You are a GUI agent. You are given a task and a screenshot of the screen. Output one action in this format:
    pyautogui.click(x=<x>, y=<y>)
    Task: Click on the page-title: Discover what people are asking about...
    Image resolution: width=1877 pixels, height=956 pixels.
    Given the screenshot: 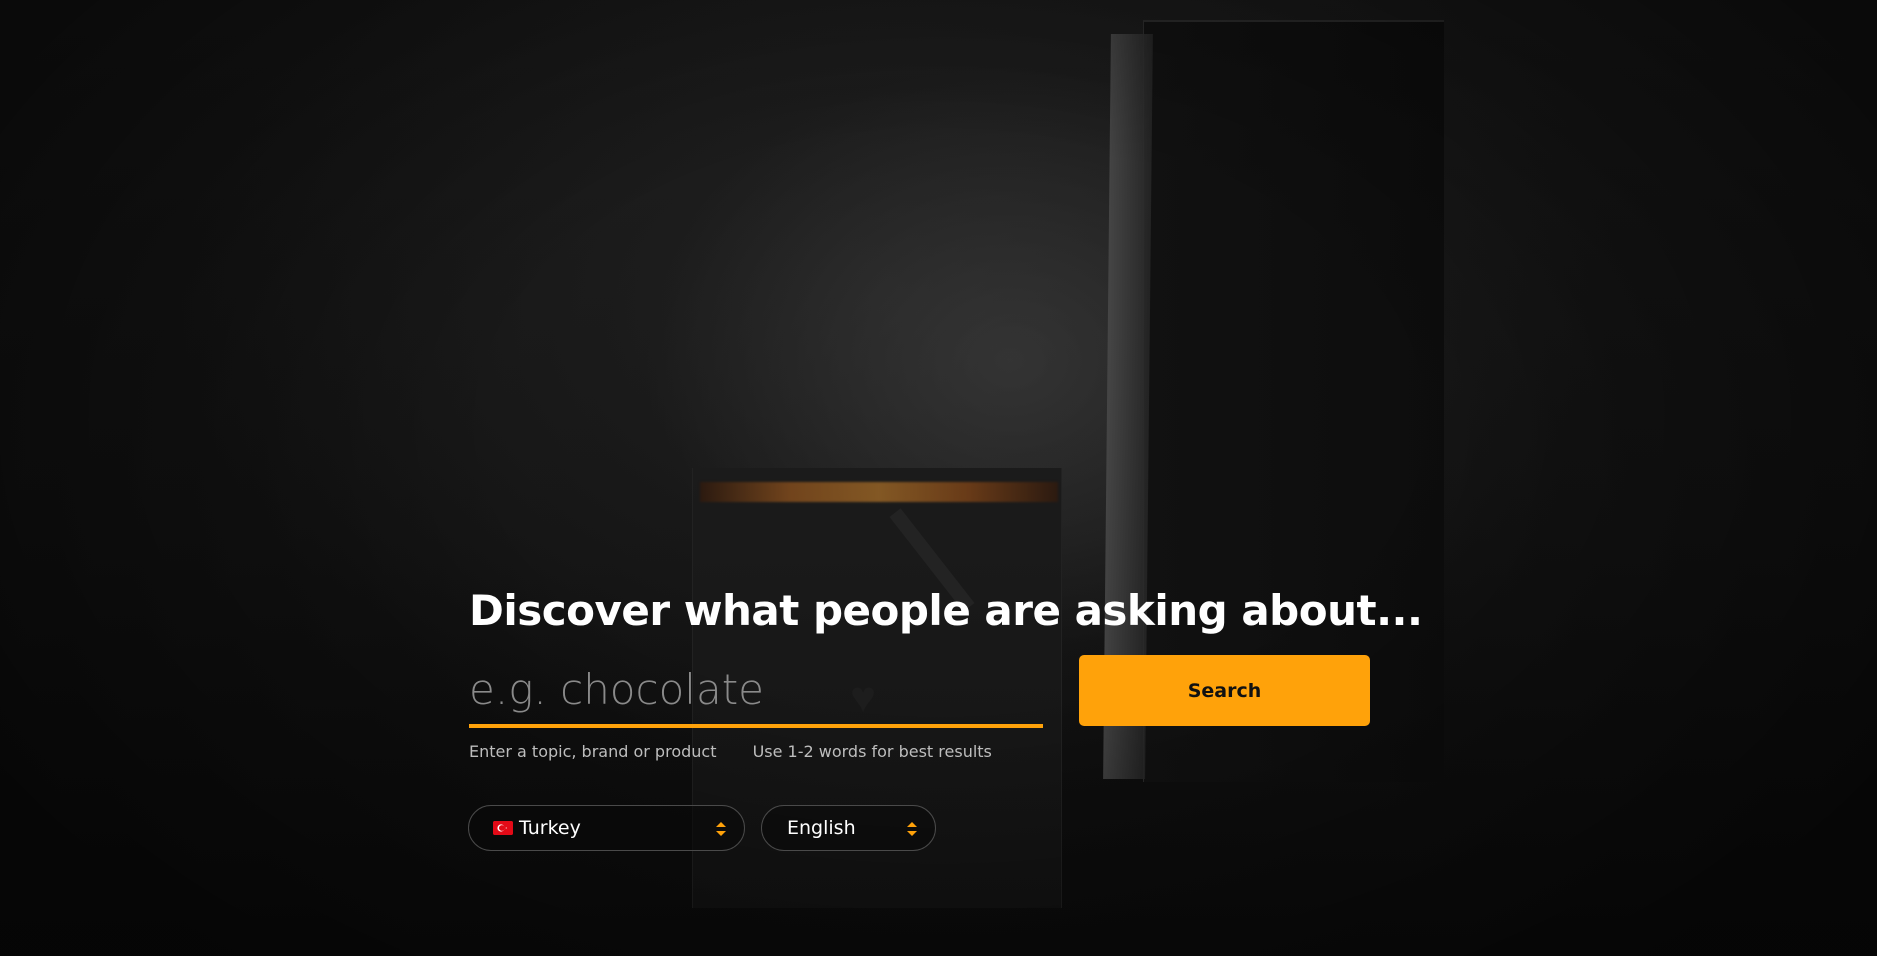 What is the action you would take?
    pyautogui.click(x=946, y=610)
    